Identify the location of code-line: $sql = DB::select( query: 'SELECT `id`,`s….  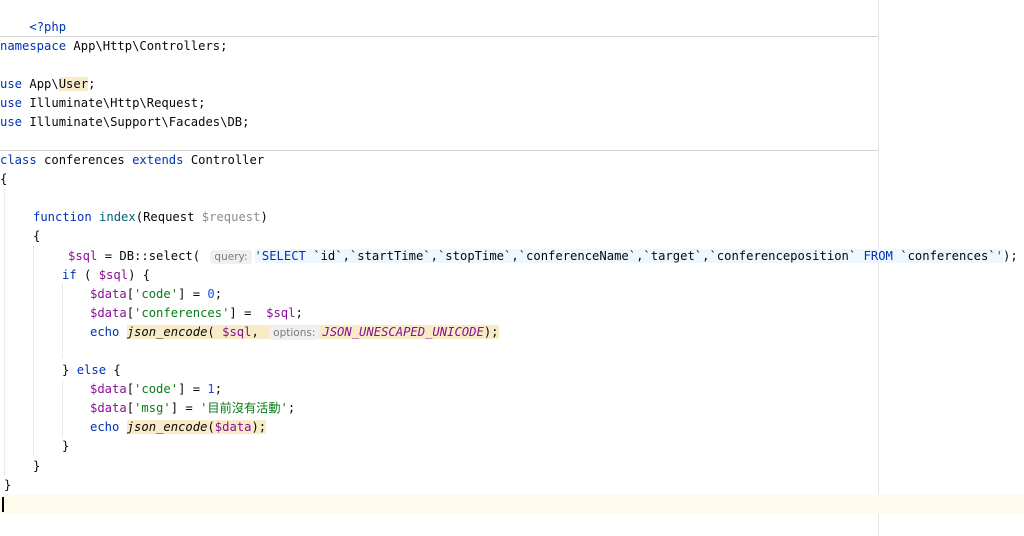
(543, 256).